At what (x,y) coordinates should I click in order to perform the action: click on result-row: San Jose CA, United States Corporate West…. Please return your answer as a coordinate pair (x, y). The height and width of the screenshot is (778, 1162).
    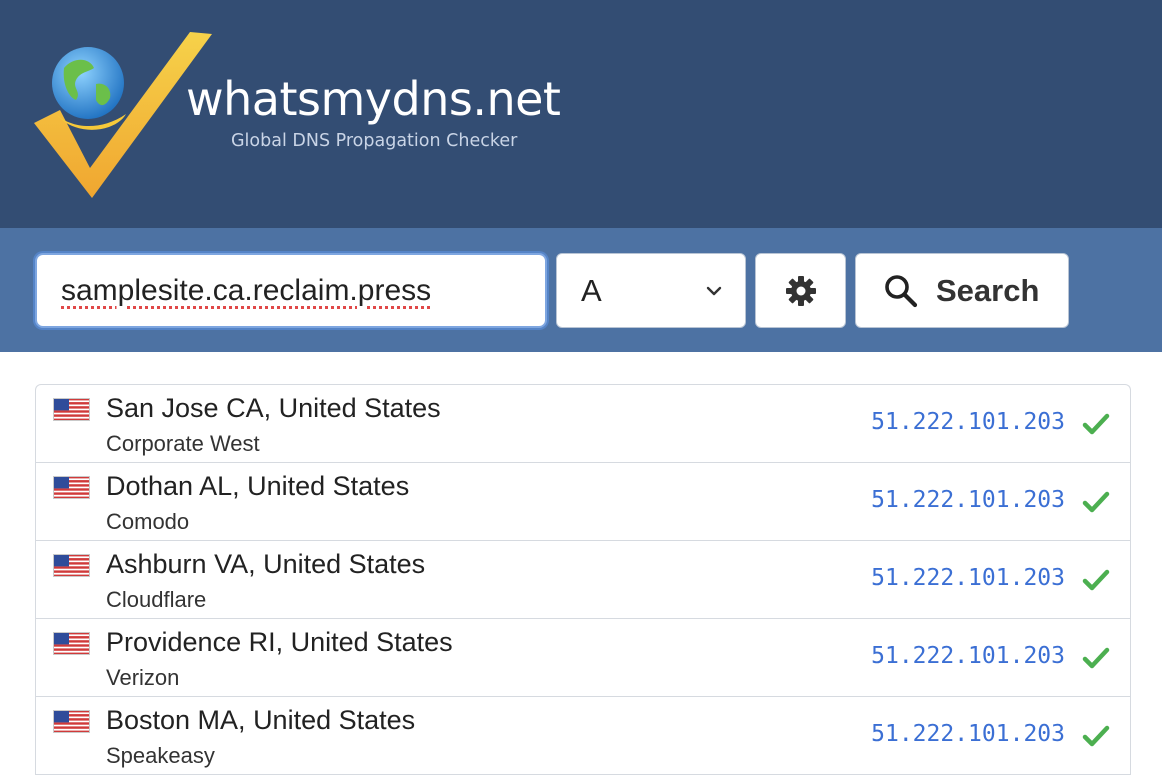
    Looking at the image, I should click on (583, 424).